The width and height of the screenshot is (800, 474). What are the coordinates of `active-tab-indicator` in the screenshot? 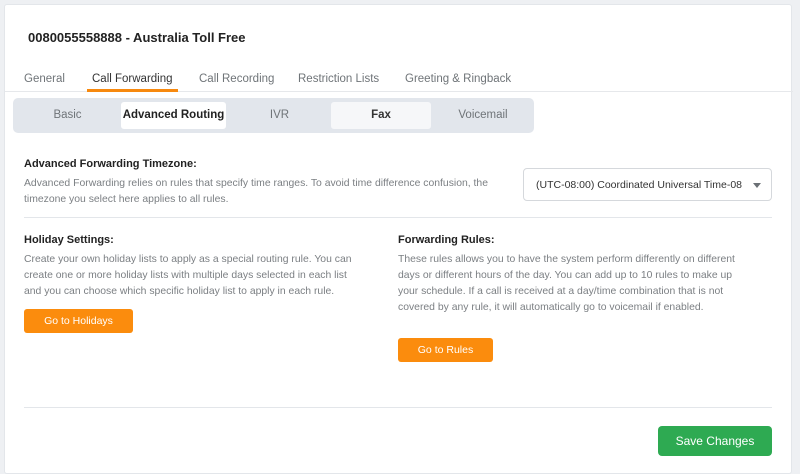 It's located at (132, 90).